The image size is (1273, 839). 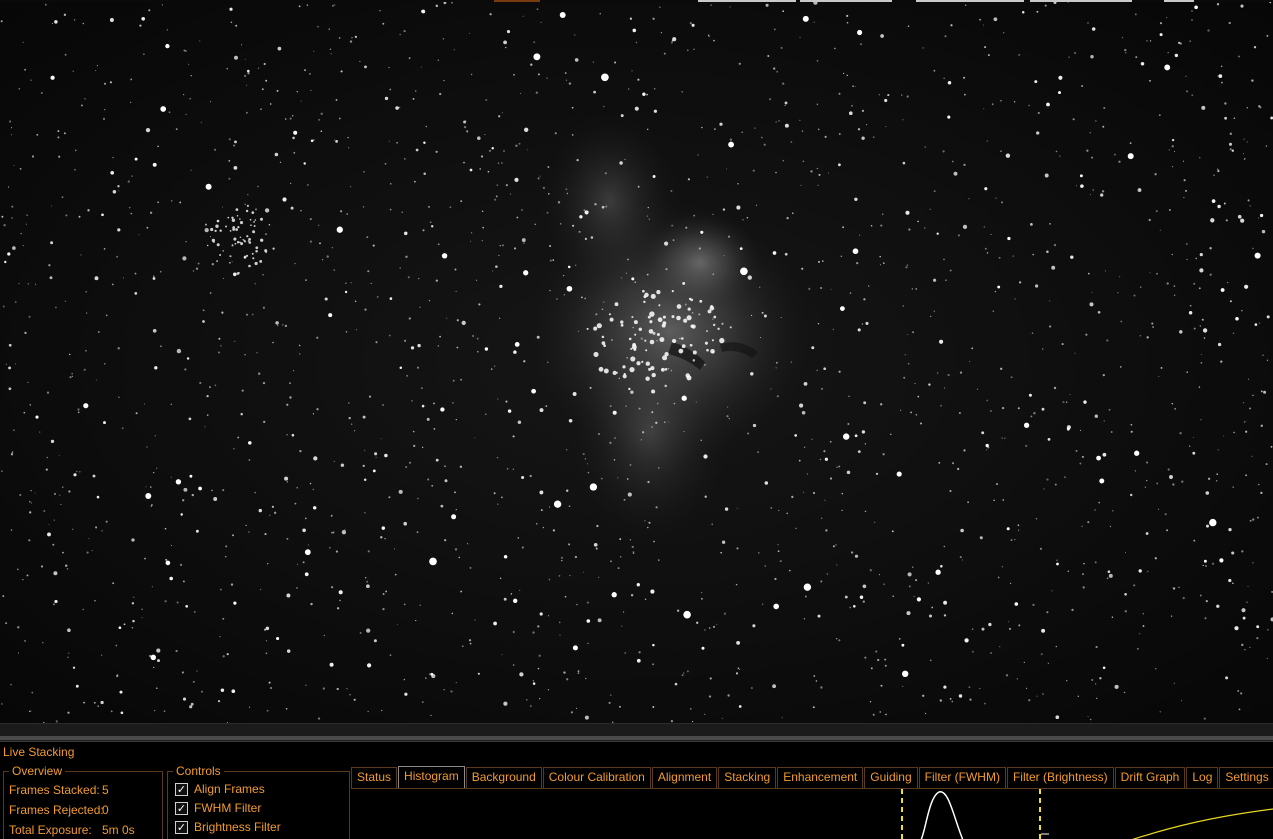 What do you see at coordinates (228, 827) in the screenshot?
I see `brightness-filter-checkbox: ✓ Brightness Filter` at bounding box center [228, 827].